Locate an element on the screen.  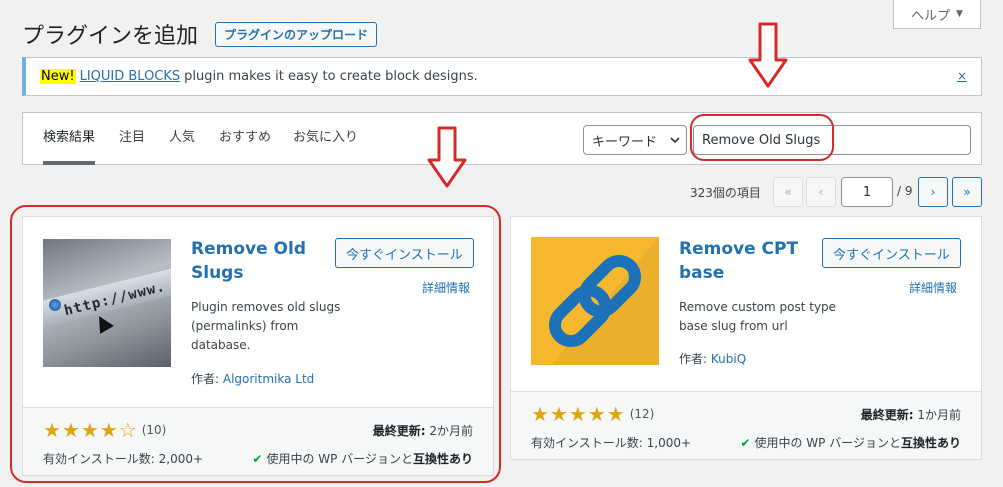
notice-new-badge: New! is located at coordinates (58, 76).